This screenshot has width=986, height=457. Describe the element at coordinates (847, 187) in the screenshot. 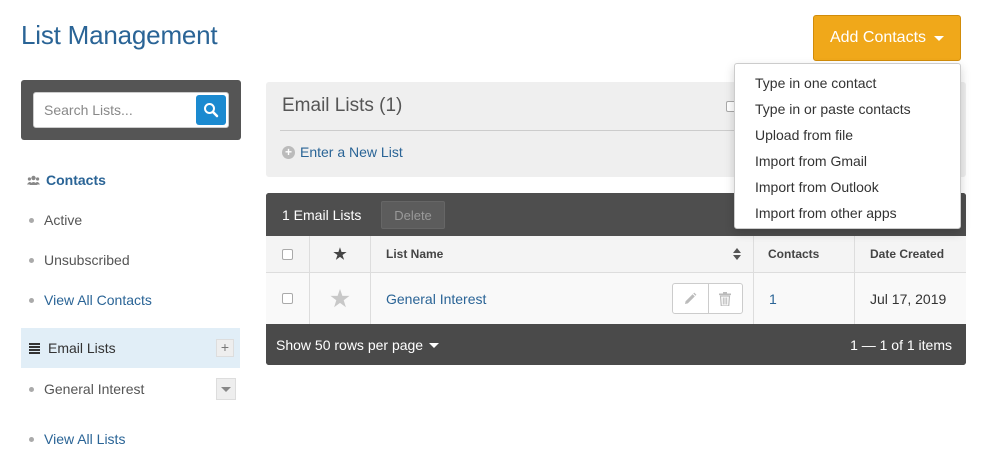

I see `menu-item-outlook: Import from Outlook` at that location.